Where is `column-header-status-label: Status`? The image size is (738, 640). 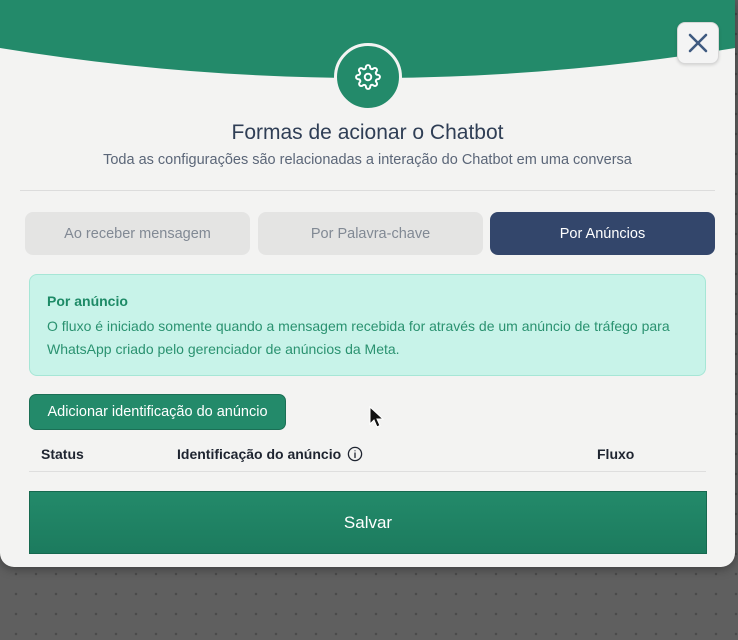
column-header-status-label: Status is located at coordinates (62, 454).